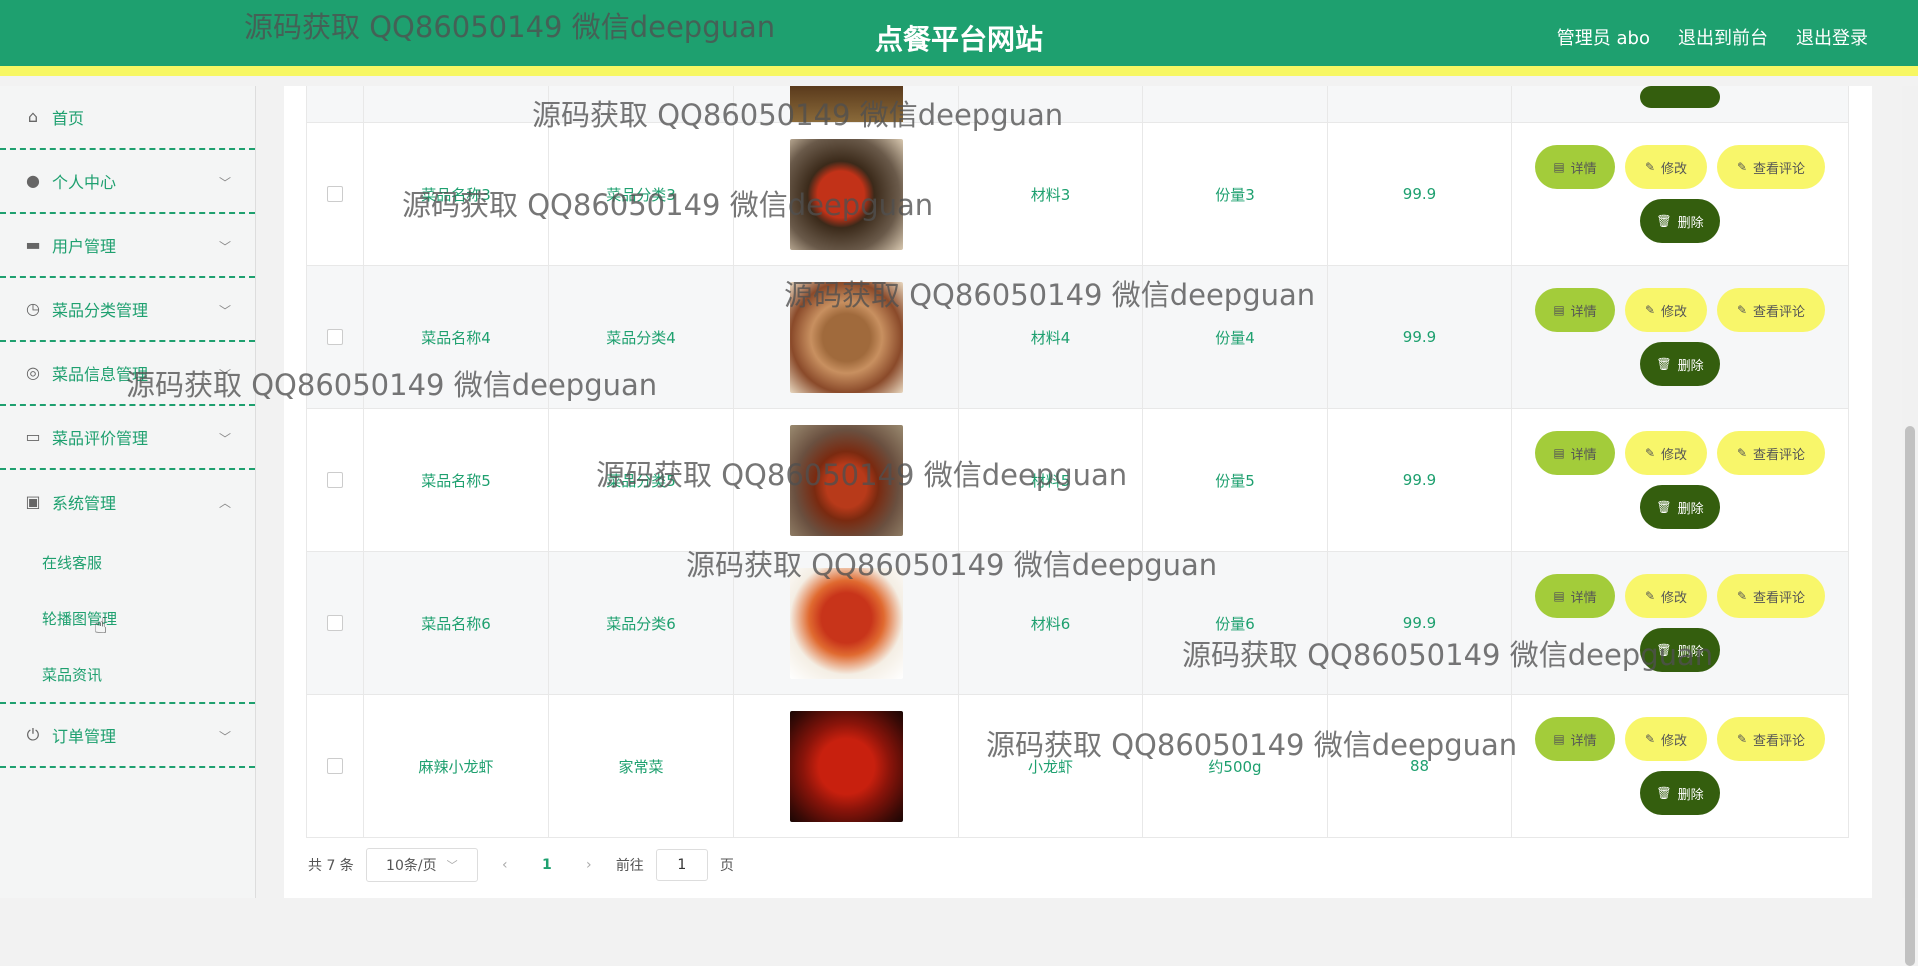 This screenshot has height=966, width=1918. Describe the element at coordinates (1235, 194) in the screenshot. I see `dish-portion: 份量3` at that location.